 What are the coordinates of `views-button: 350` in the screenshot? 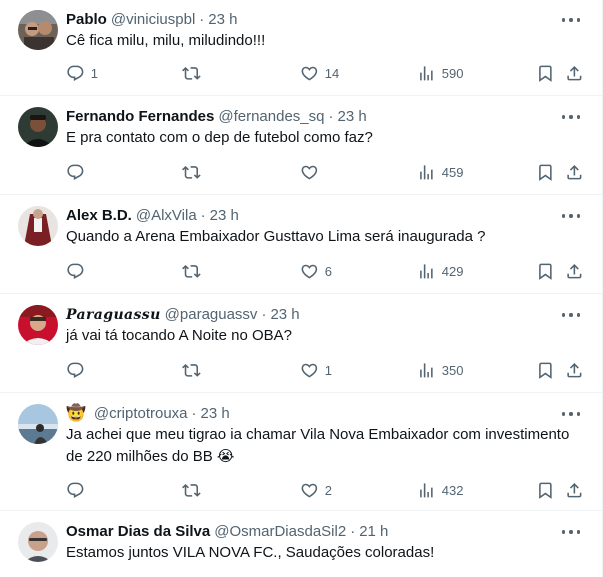 It's located at (440, 370).